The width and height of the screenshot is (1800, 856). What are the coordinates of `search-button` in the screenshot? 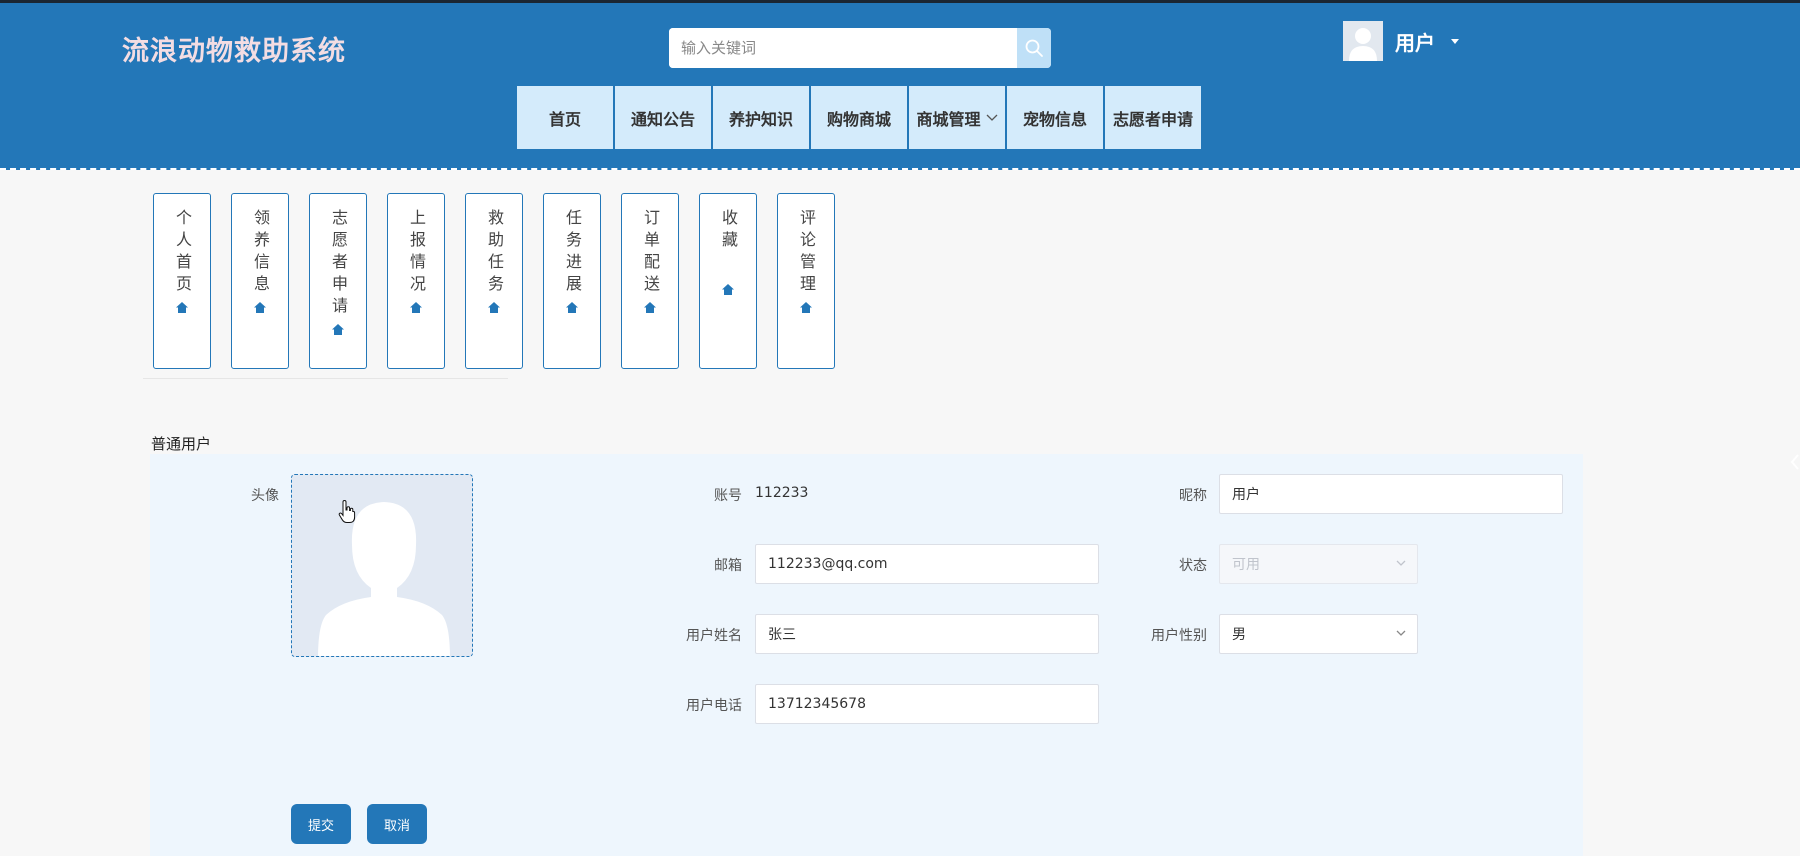 It's located at (1034, 48).